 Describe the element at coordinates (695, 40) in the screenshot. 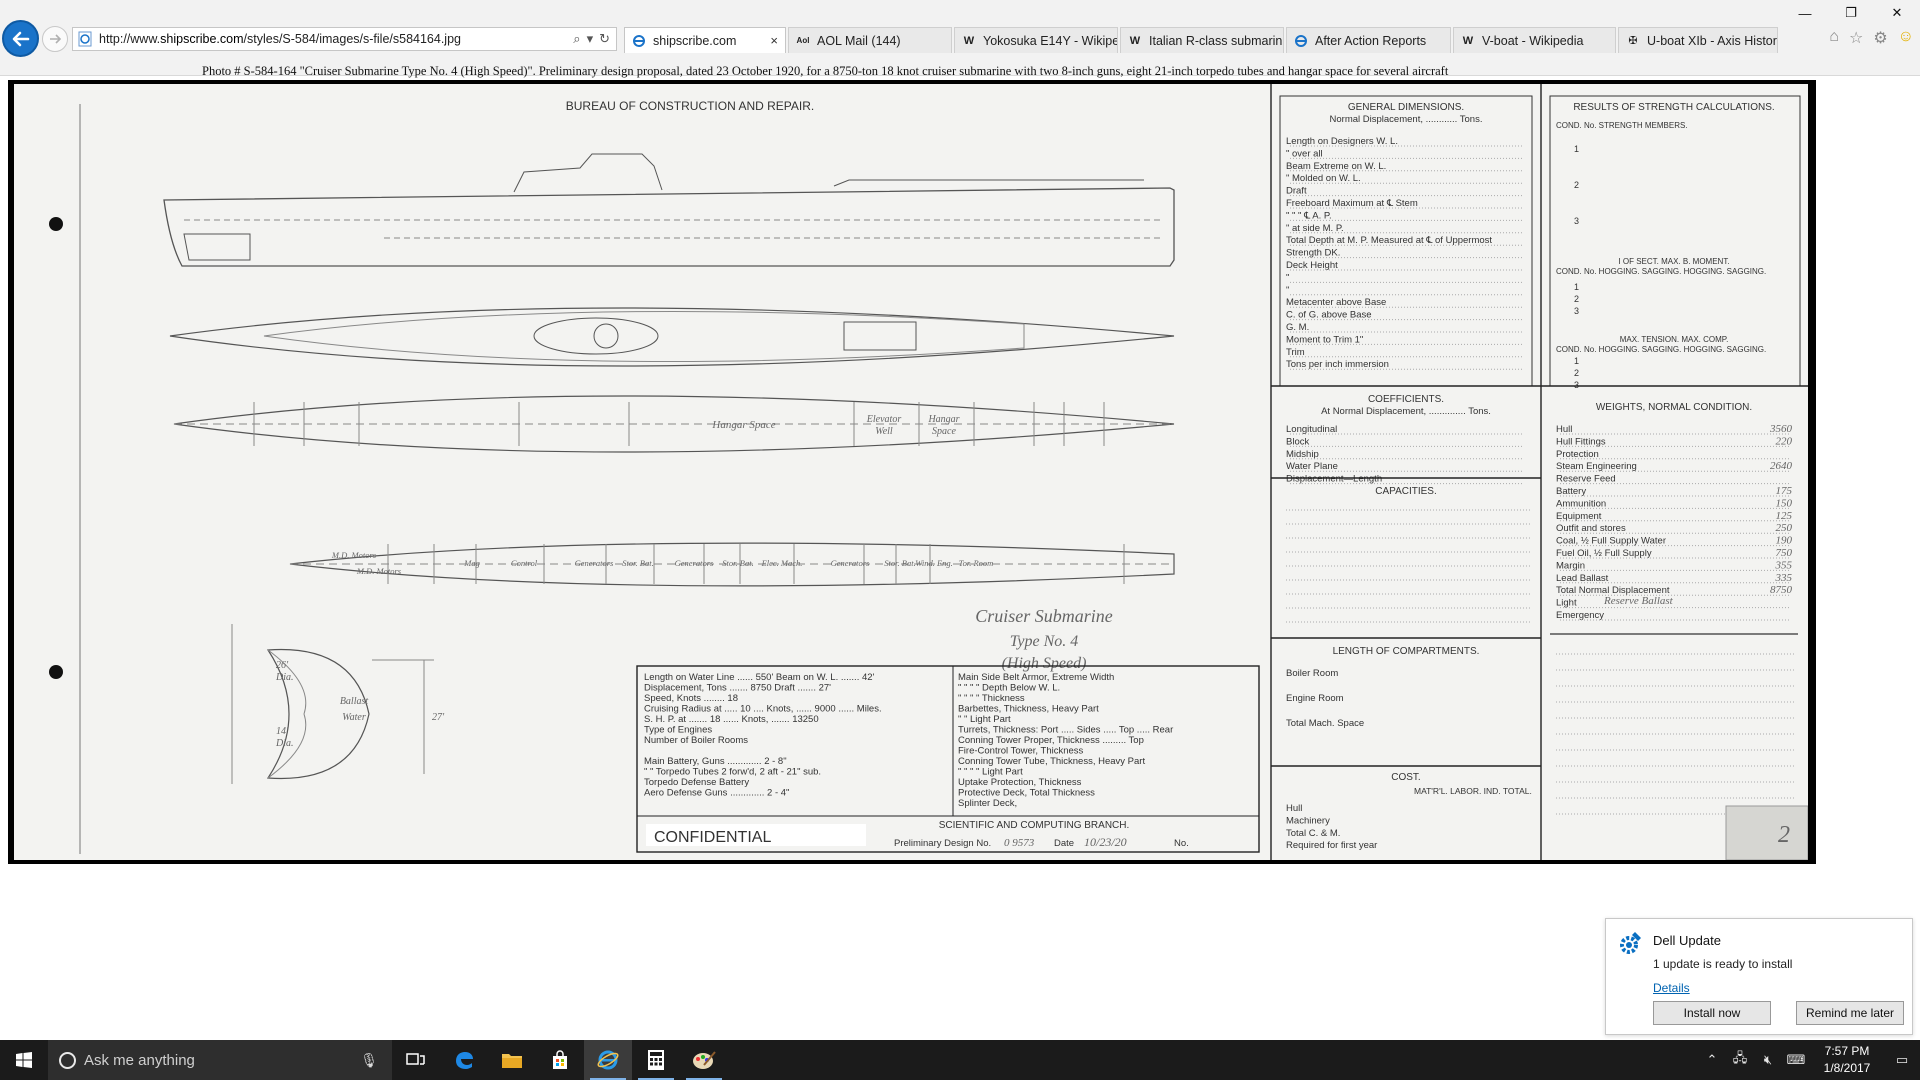

I see `tab-label: shipscribe.com` at that location.